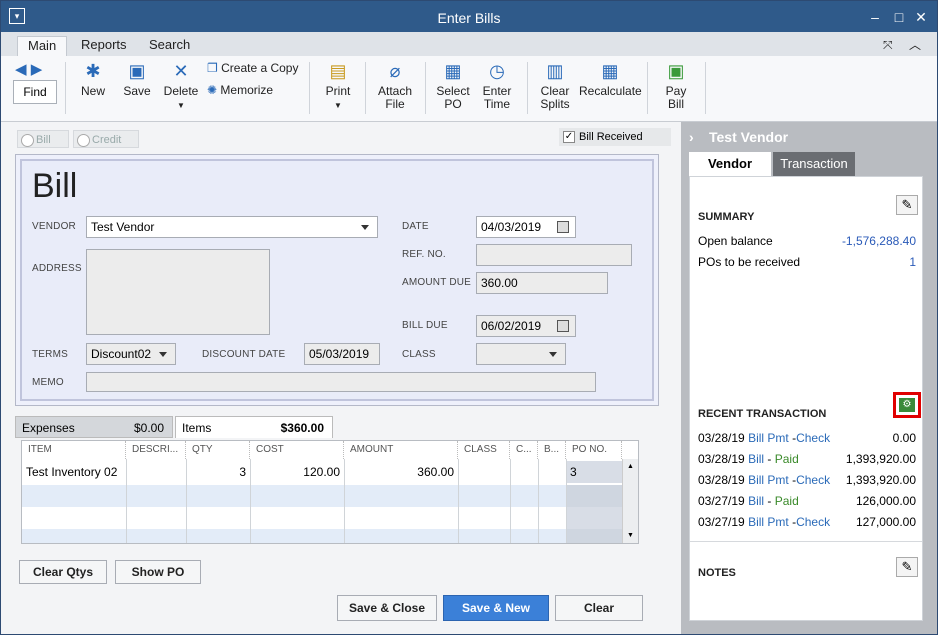  What do you see at coordinates (106, 139) in the screenshot?
I see `radio-credit: Credit` at bounding box center [106, 139].